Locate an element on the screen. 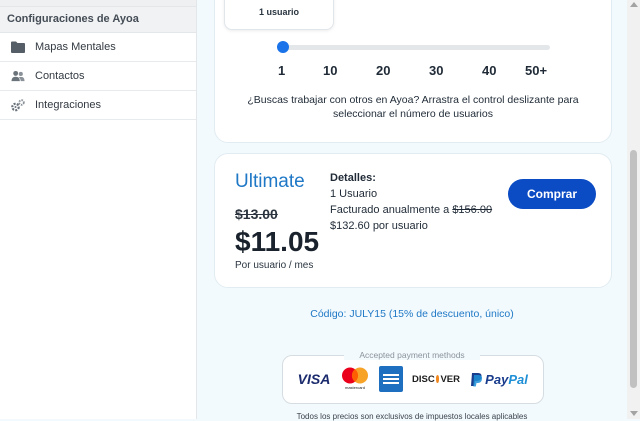 The width and height of the screenshot is (640, 421). visa-logo: VISA is located at coordinates (314, 379).